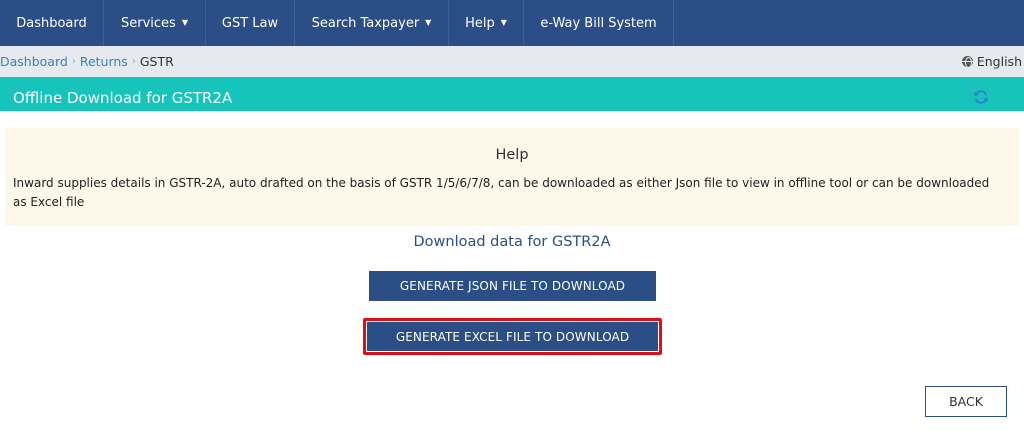 The image size is (1024, 432). I want to click on nav-item-label: GST Law, so click(250, 23).